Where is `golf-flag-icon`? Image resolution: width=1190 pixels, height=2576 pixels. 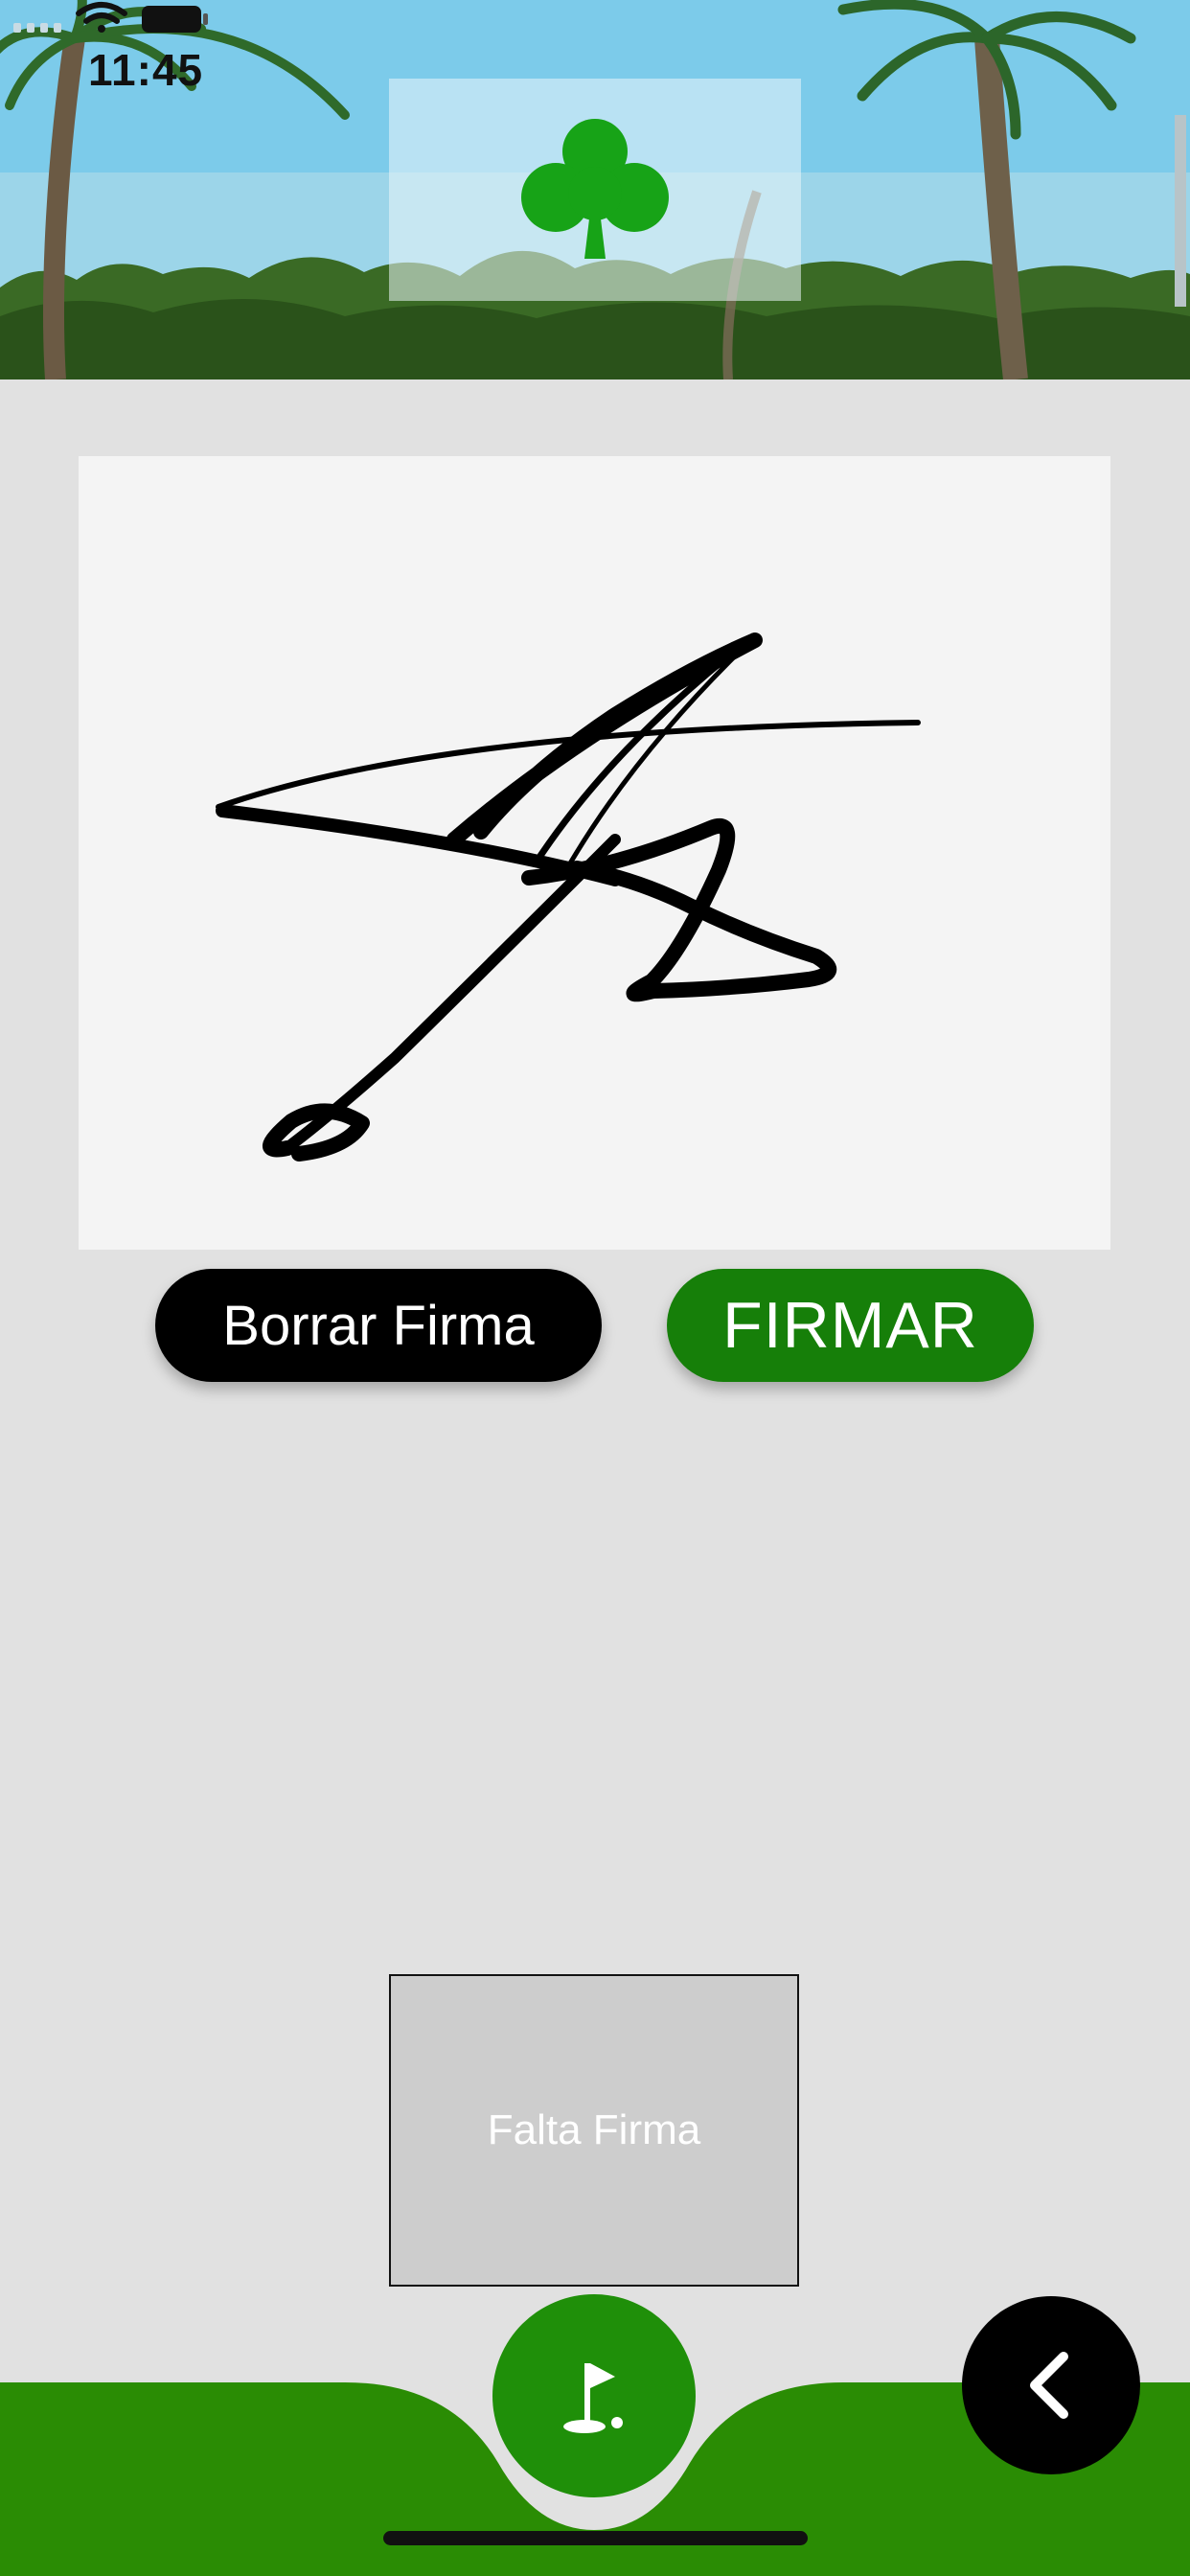 golf-flag-icon is located at coordinates (593, 2398).